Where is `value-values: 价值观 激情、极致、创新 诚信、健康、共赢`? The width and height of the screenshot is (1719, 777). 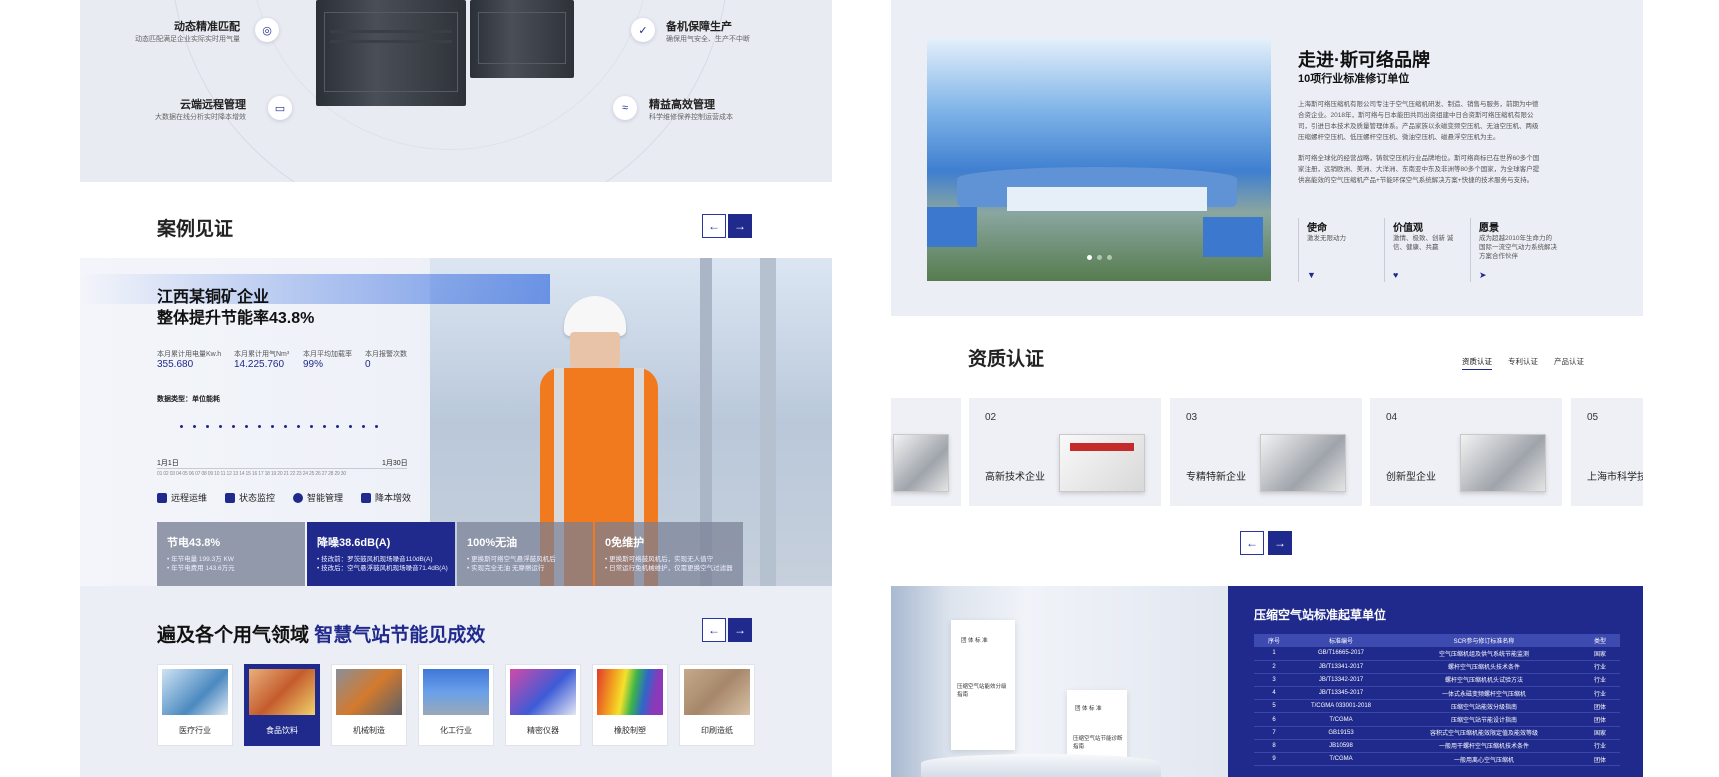 value-values: 价值观 激情、极致、创新 诚信、健康、共赢 is located at coordinates (1423, 237).